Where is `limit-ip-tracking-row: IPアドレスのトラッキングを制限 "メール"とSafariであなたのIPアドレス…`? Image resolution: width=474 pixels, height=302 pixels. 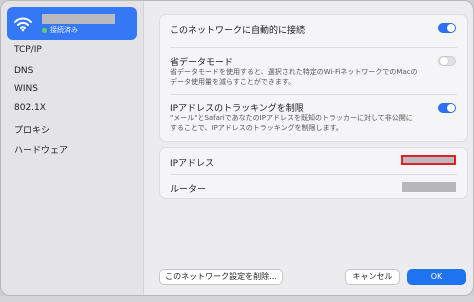
limit-ip-tracking-row: IPアドレスのトラッキングを制限 "メール"とSafariであなたのIPアドレス… is located at coordinates (313, 118).